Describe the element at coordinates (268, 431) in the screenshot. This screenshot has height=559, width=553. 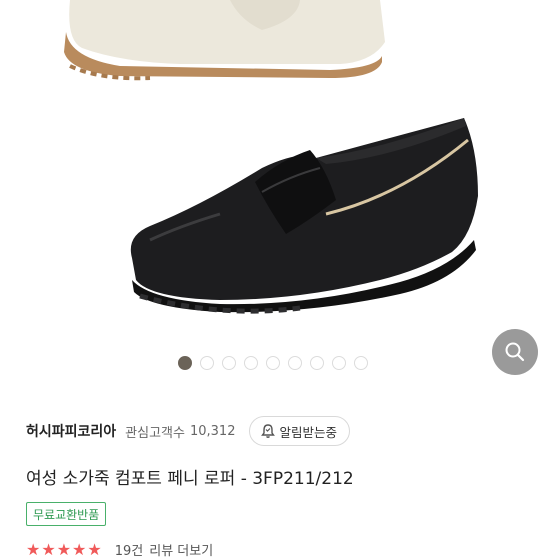
I see `bell-icon` at that location.